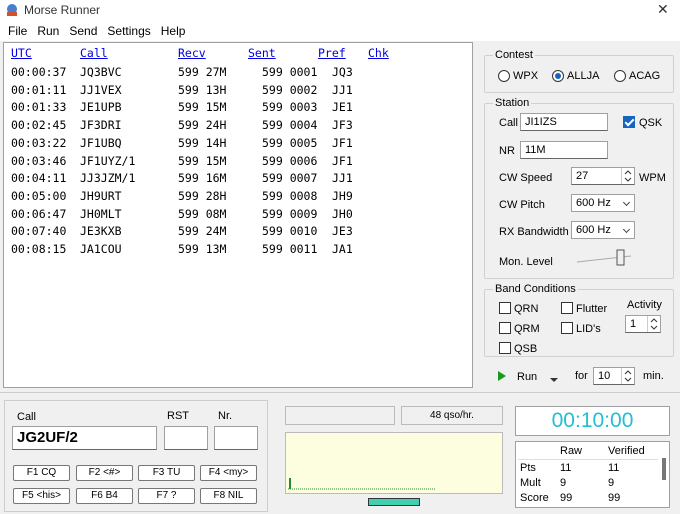 This screenshot has height=514, width=680. Describe the element at coordinates (554, 378) in the screenshot. I see `run-dropdown-icon` at that location.